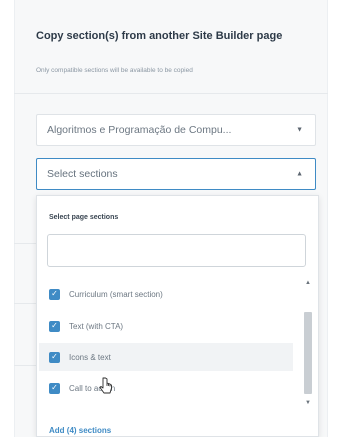 Image resolution: width=341 pixels, height=437 pixels. What do you see at coordinates (166, 388) in the screenshot?
I see `section-item-call-to-action: ✓ Call to action` at bounding box center [166, 388].